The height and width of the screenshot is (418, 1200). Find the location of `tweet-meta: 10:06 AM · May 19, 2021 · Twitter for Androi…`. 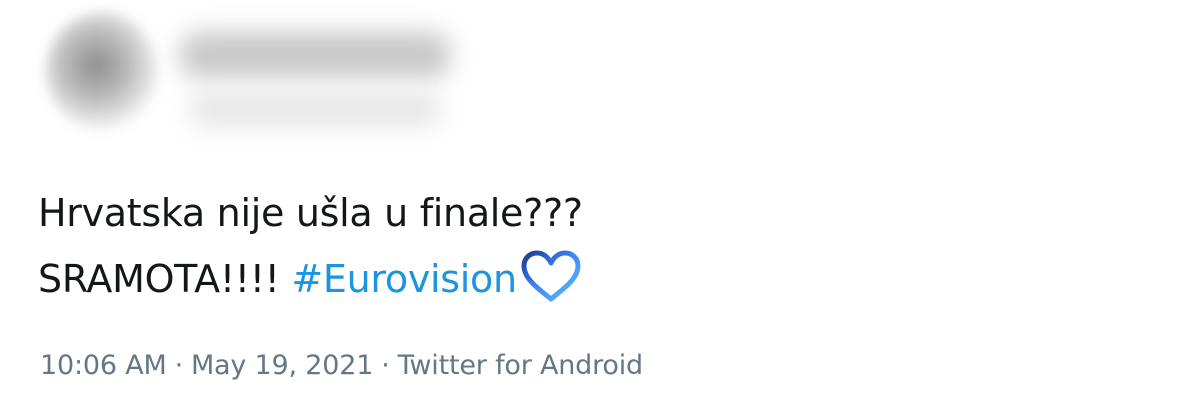

tweet-meta: 10:06 AM · May 19, 2021 · Twitter for Androi… is located at coordinates (341, 366).